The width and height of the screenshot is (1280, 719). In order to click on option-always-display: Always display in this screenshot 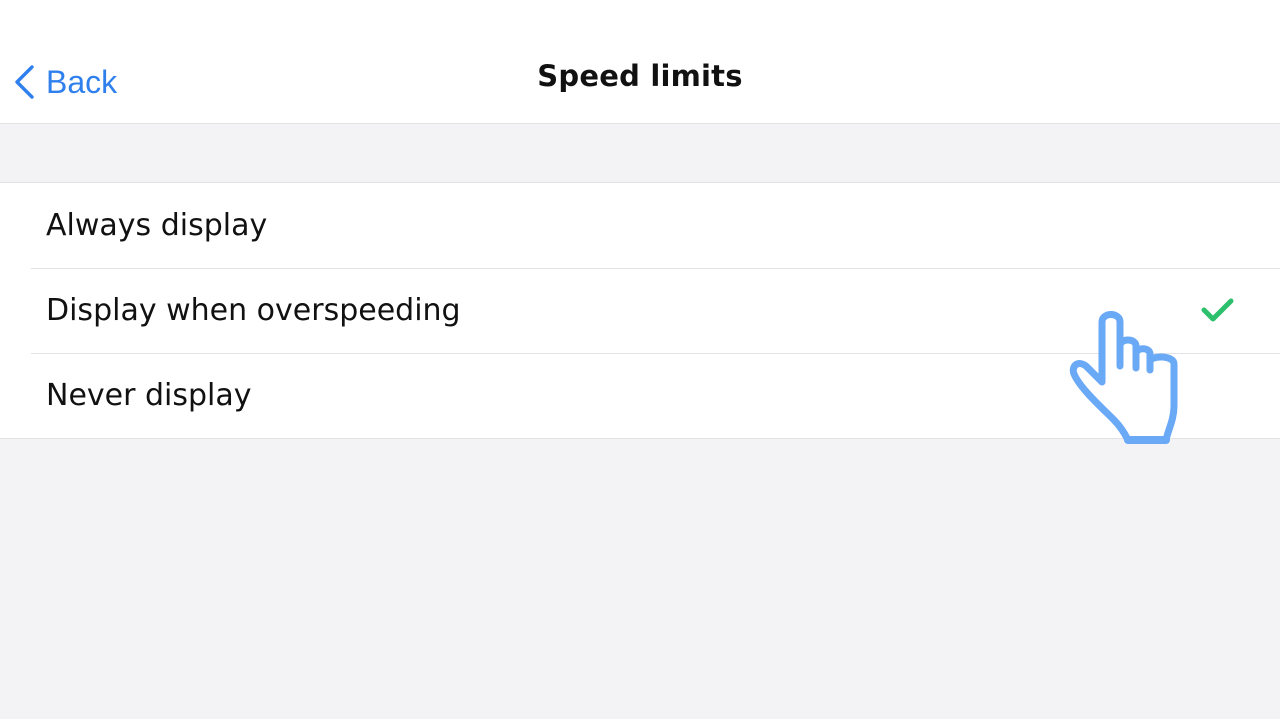, I will do `click(640, 225)`.